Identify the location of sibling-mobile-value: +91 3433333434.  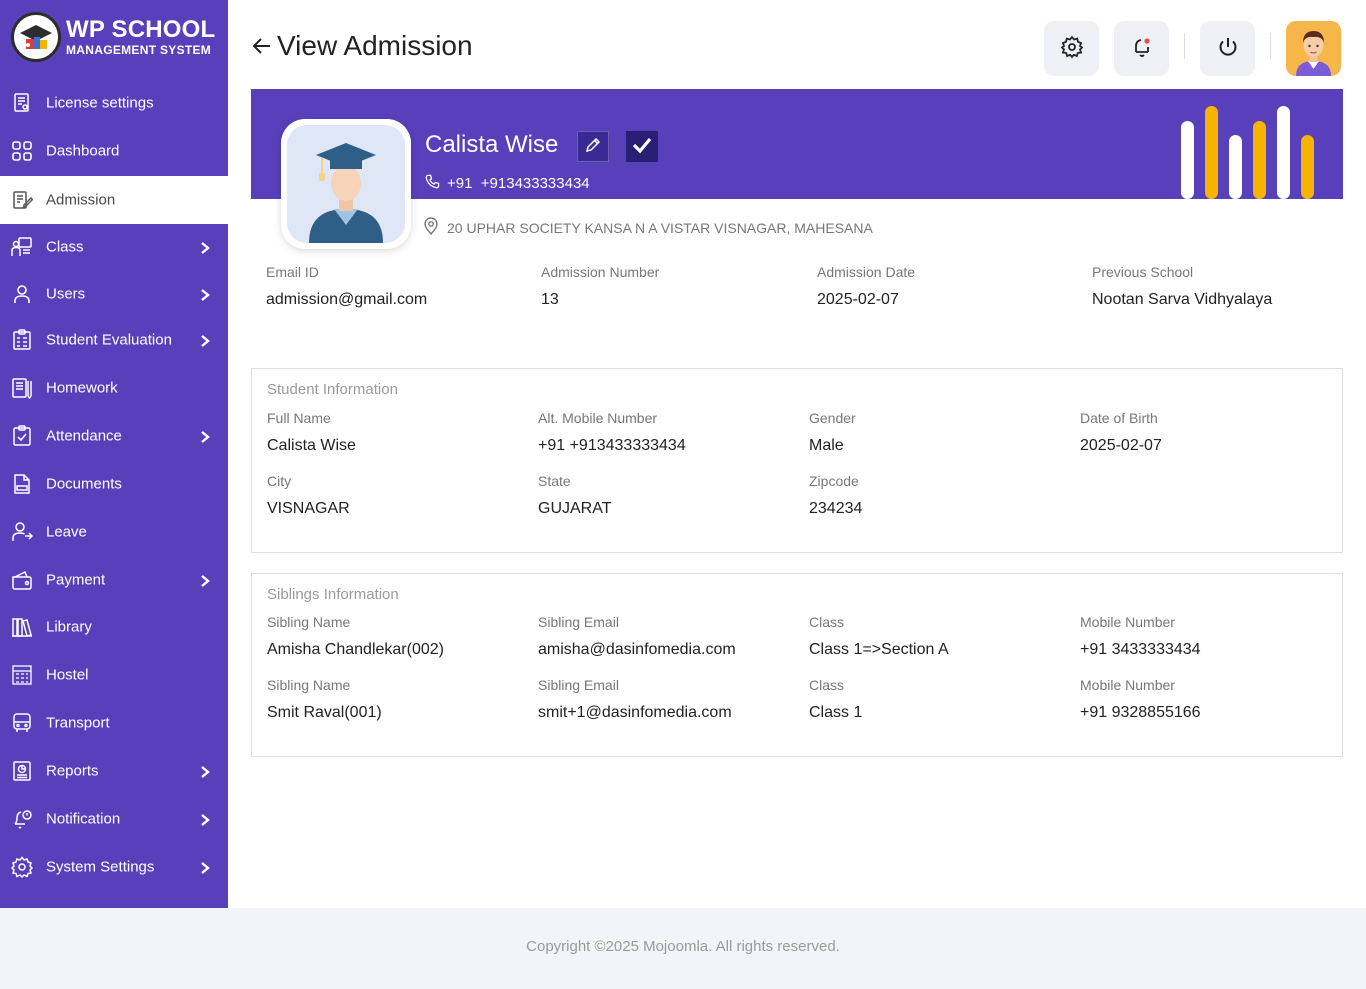
(1140, 649).